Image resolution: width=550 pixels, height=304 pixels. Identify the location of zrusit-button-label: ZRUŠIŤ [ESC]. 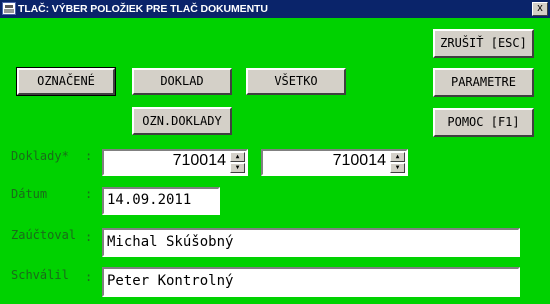
(483, 43).